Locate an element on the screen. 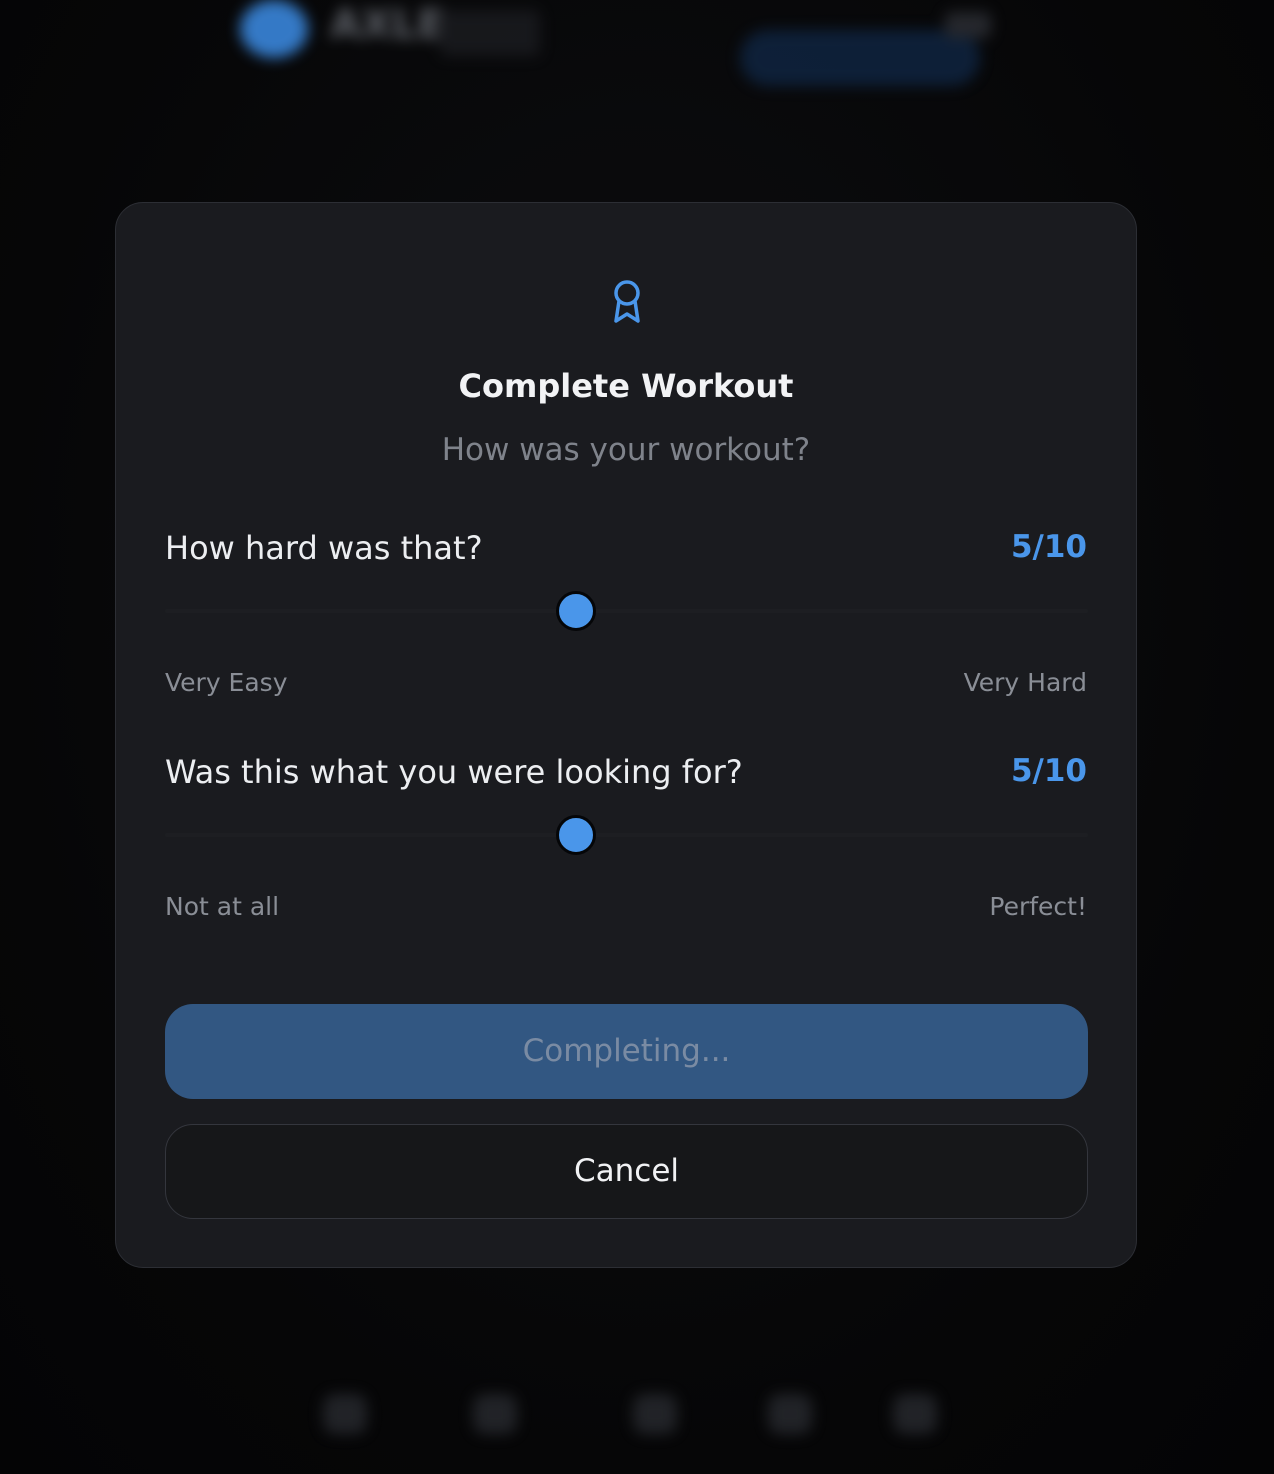 Image resolution: width=1274 pixels, height=1474 pixels. difficulty-max-label: Very Hard is located at coordinates (1025, 682).